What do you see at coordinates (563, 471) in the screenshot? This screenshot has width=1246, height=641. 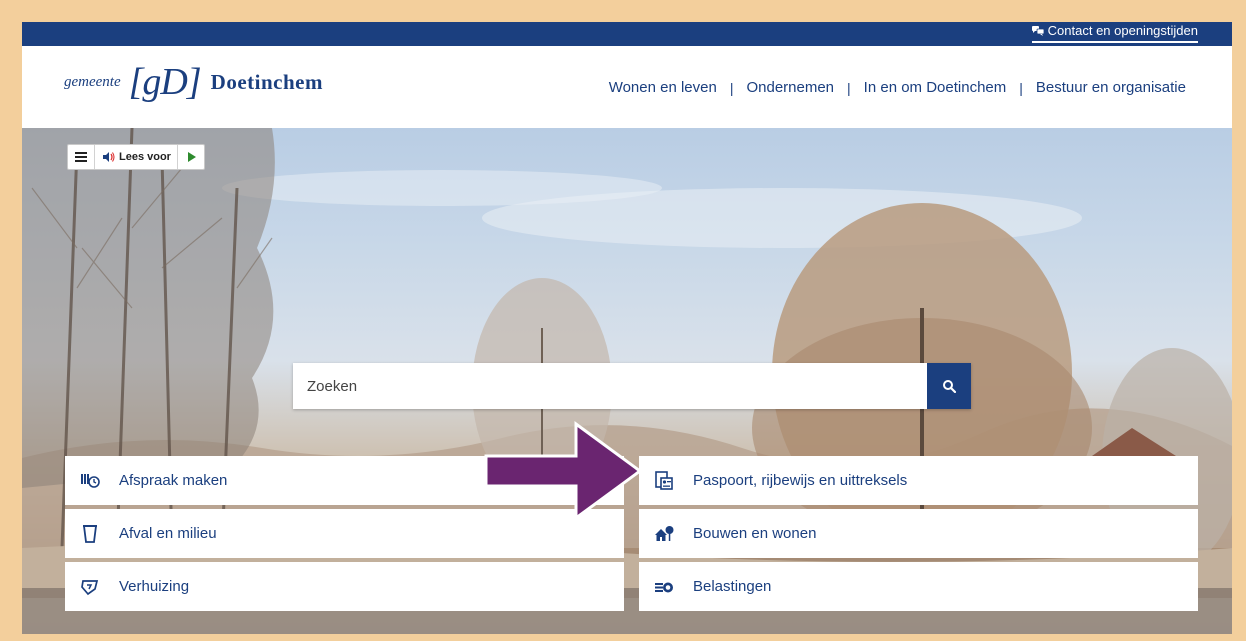 I see `annotation-arrow-icon` at bounding box center [563, 471].